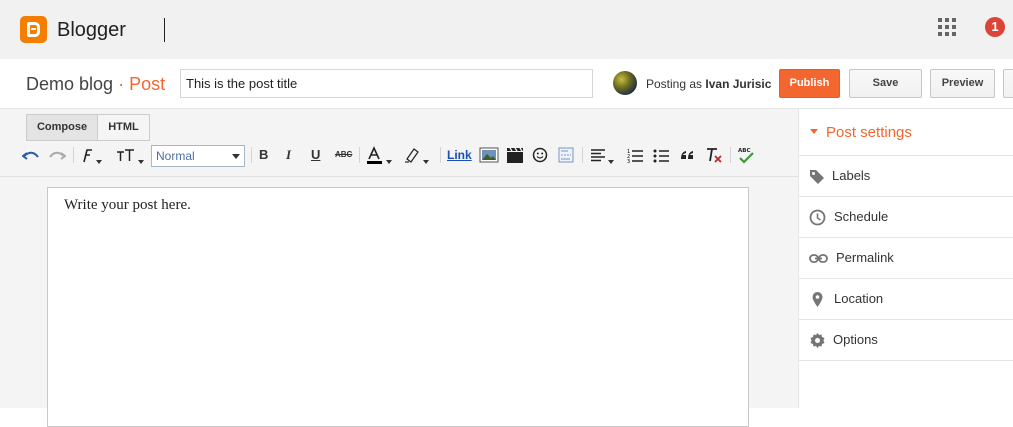 This screenshot has width=1013, height=427. I want to click on spell-check-icon: ABC, so click(746, 155).